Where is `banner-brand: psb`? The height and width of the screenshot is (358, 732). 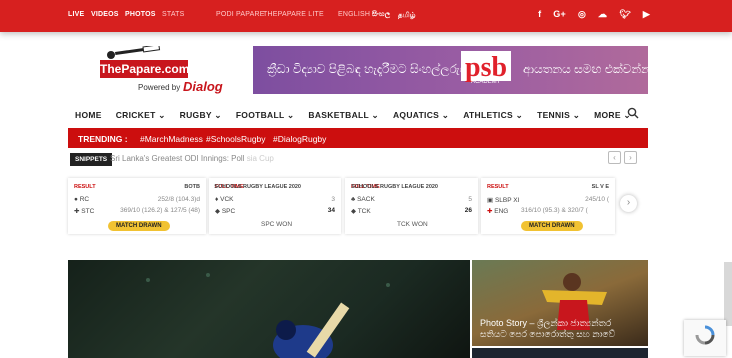 banner-brand: psb is located at coordinates (486, 67).